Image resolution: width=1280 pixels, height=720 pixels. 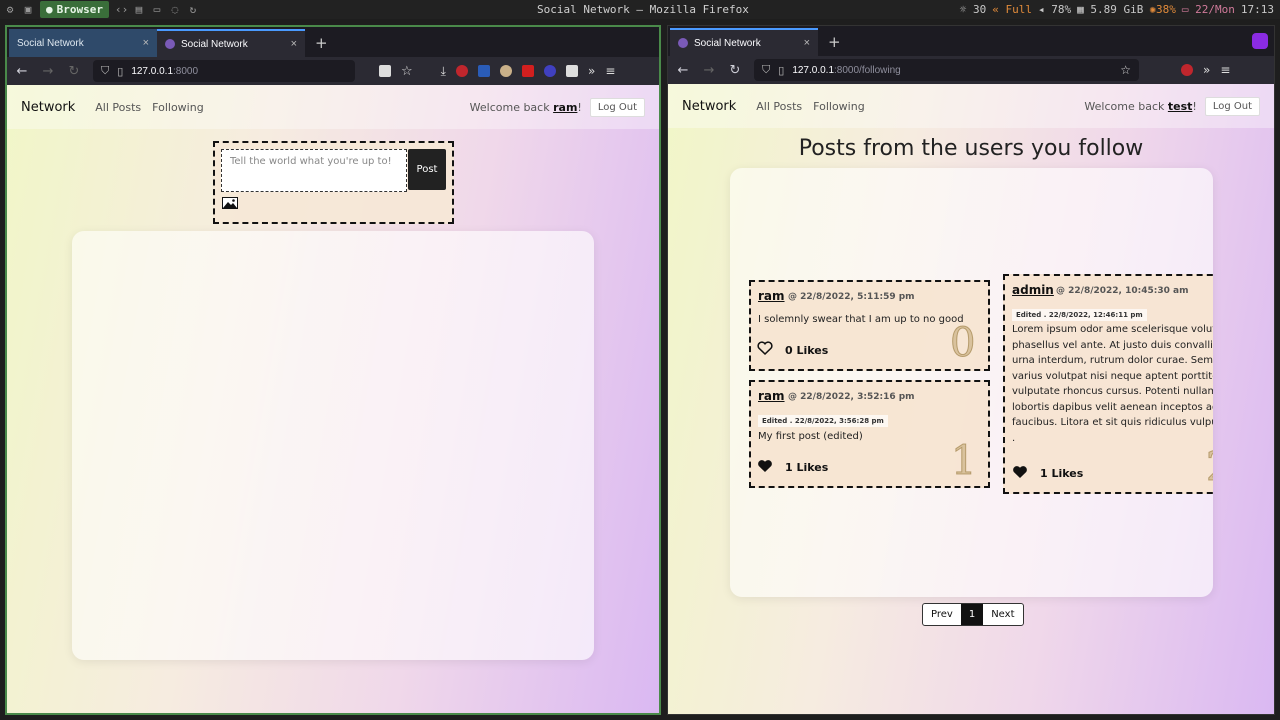 I want to click on url-path: :8000/following, so click(x=867, y=70).